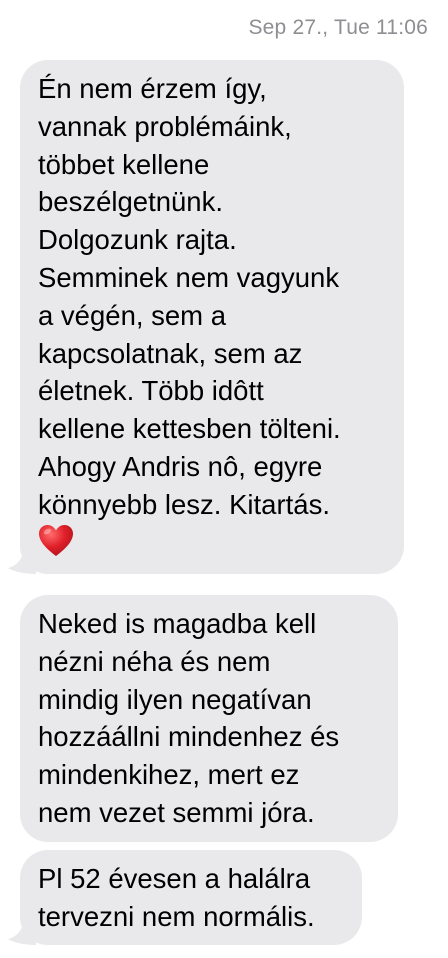 This screenshot has width=448, height=958. What do you see at coordinates (180, 466) in the screenshot?
I see `message-line: Ahogy Andris nô, egyre` at bounding box center [180, 466].